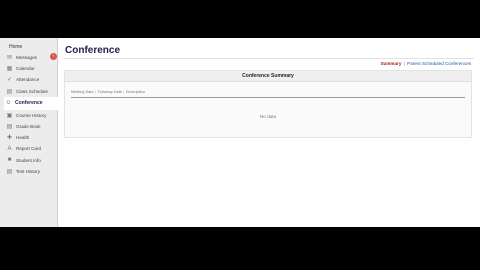 Image resolution: width=480 pixels, height=270 pixels. What do you see at coordinates (9, 80) in the screenshot?
I see `checkmark-icon: ✓` at bounding box center [9, 80].